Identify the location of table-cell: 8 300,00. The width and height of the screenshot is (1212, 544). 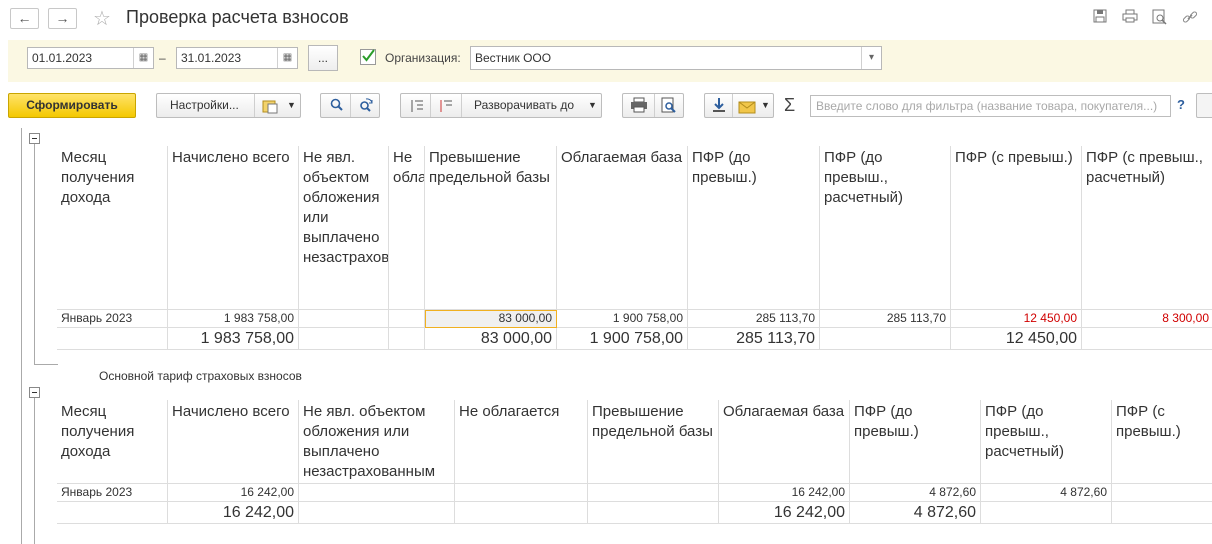
(1147, 319).